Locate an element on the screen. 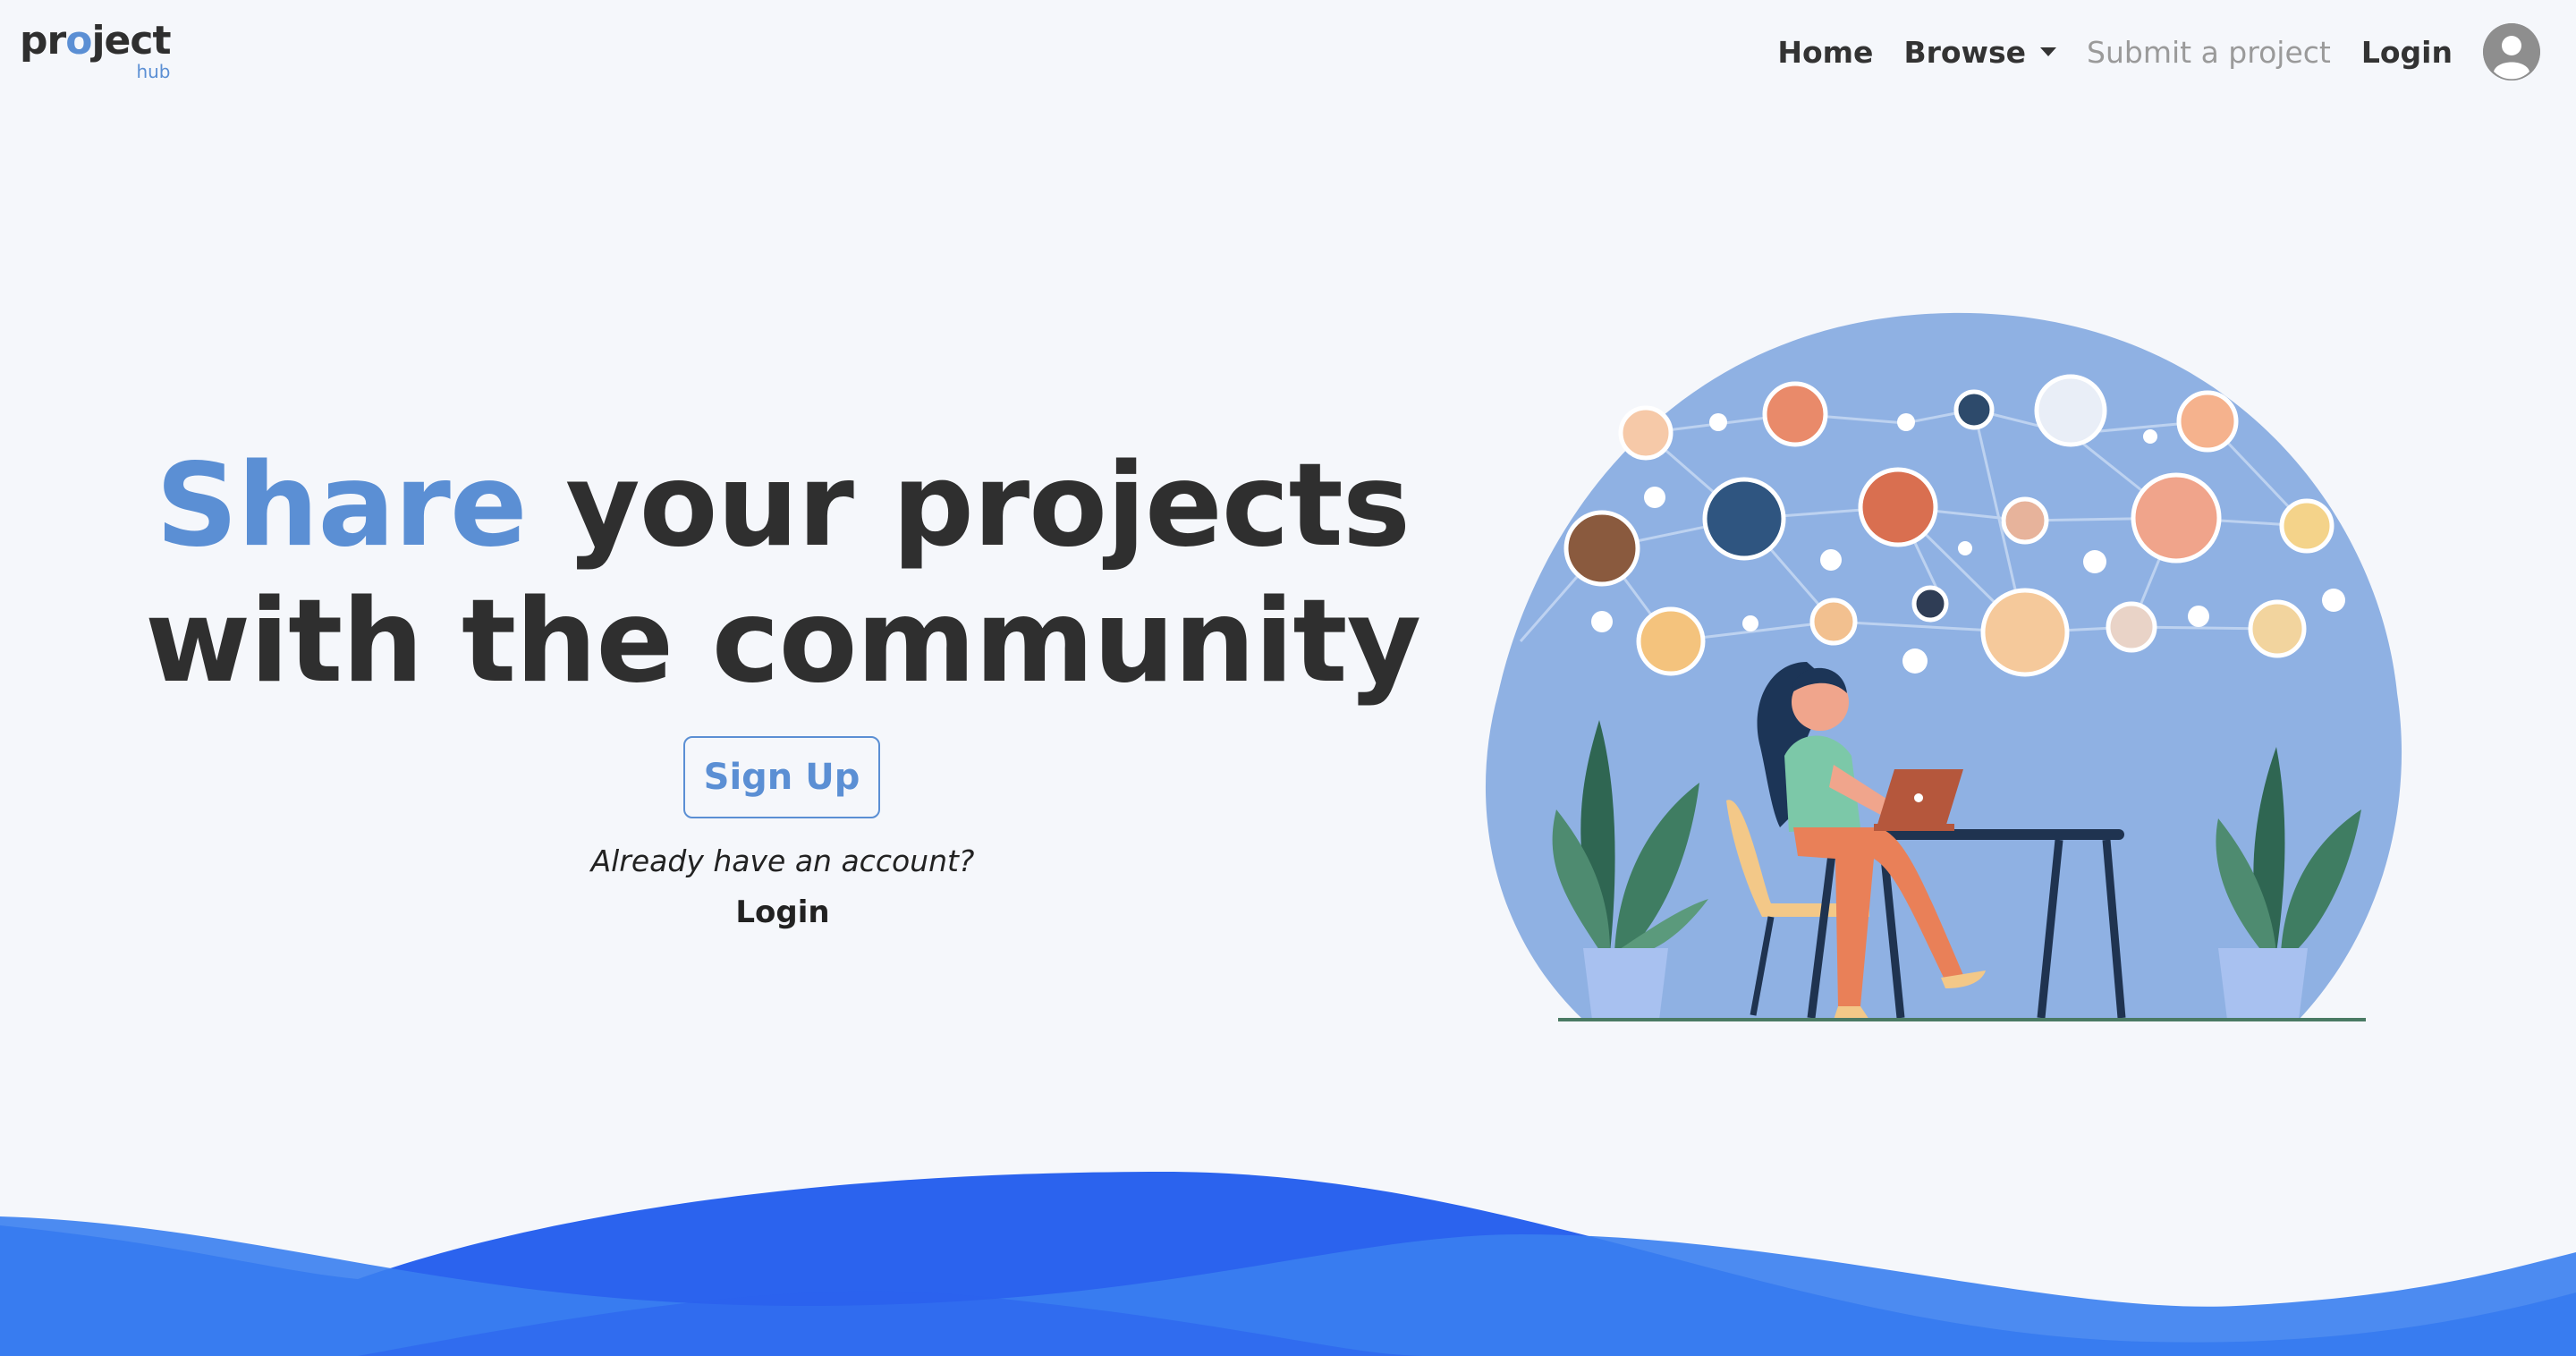 The width and height of the screenshot is (2576, 1356). footer-waves is located at coordinates (1288, 1264).